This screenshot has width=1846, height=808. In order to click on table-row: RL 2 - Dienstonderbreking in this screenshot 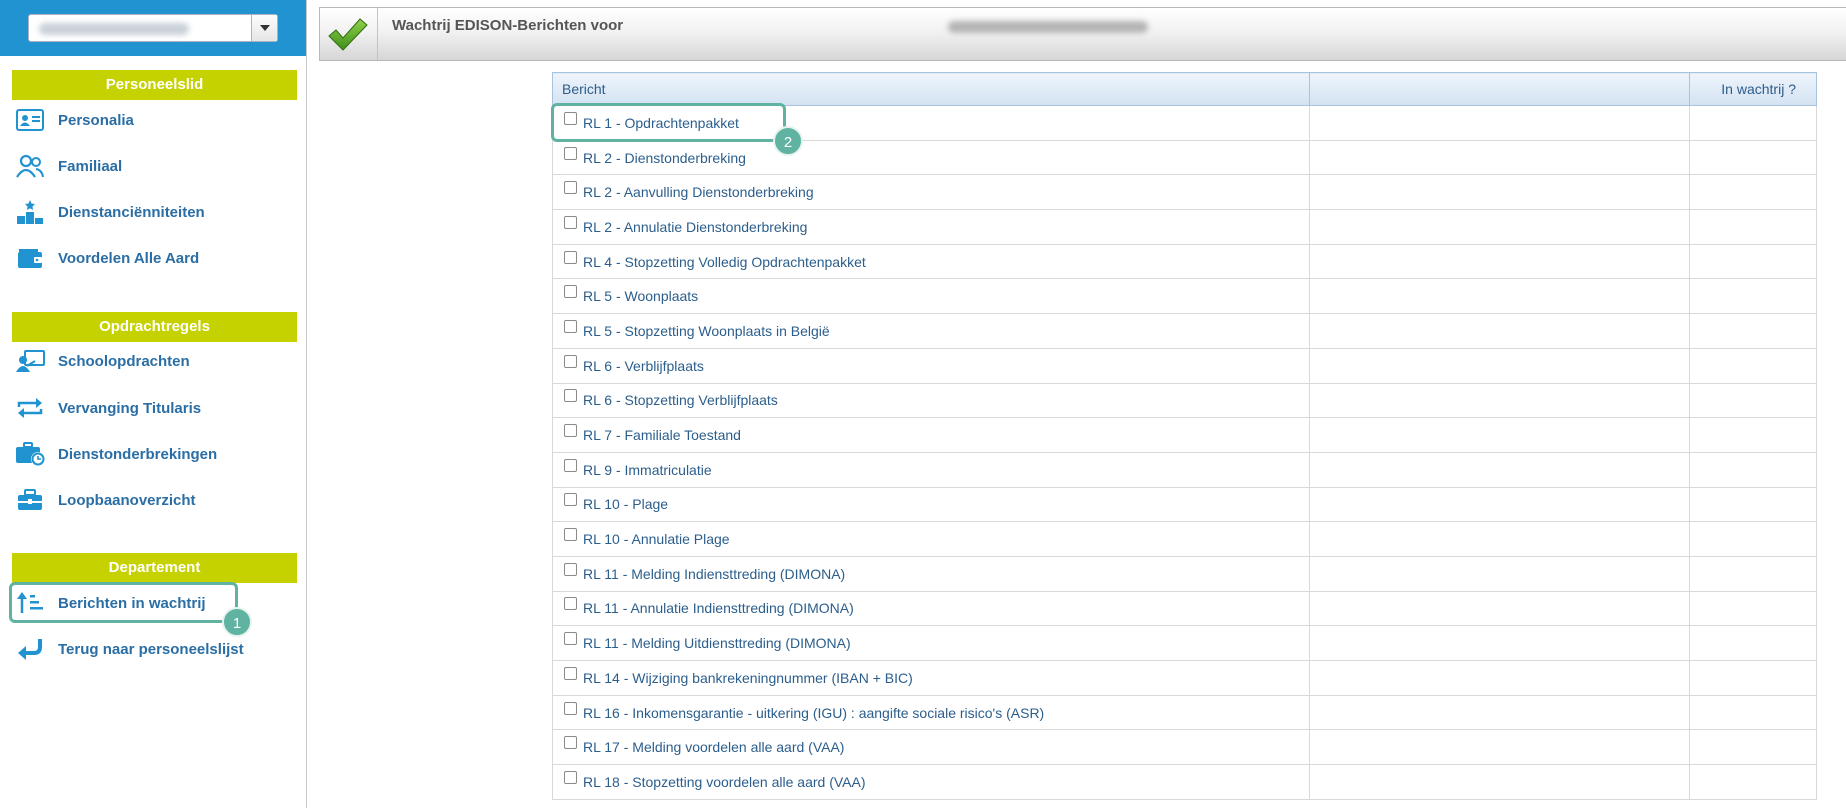, I will do `click(1184, 157)`.